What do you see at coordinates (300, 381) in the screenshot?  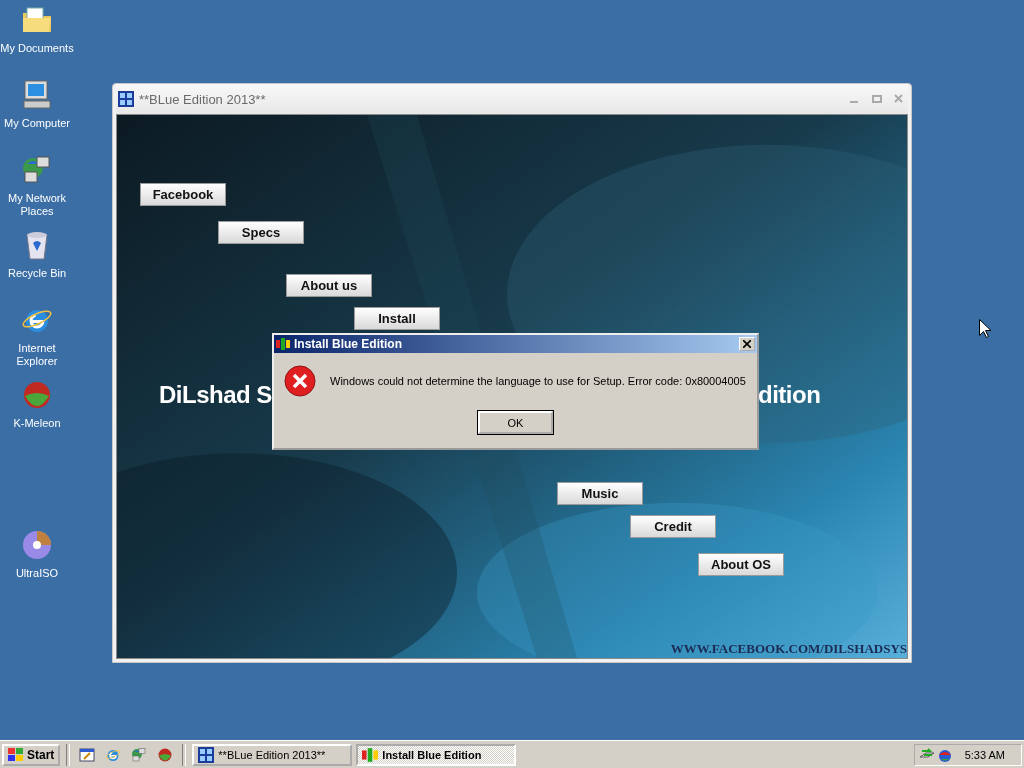 I see `error-icon` at bounding box center [300, 381].